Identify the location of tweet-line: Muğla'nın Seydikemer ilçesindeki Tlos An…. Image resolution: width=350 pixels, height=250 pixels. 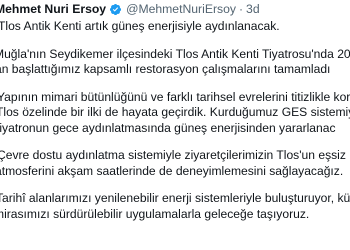
(175, 53).